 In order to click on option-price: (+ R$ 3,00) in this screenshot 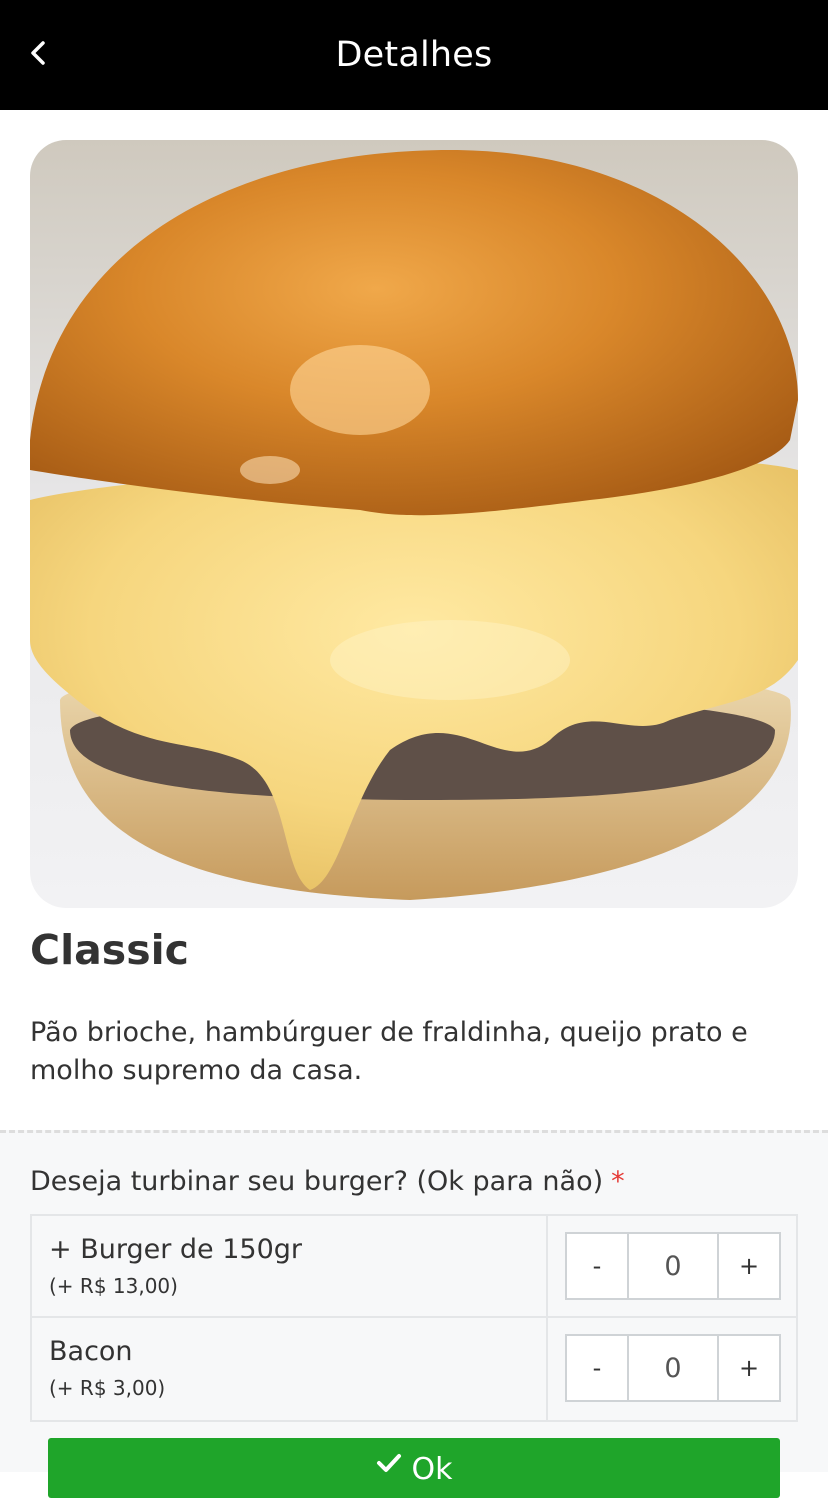, I will do `click(107, 1388)`.